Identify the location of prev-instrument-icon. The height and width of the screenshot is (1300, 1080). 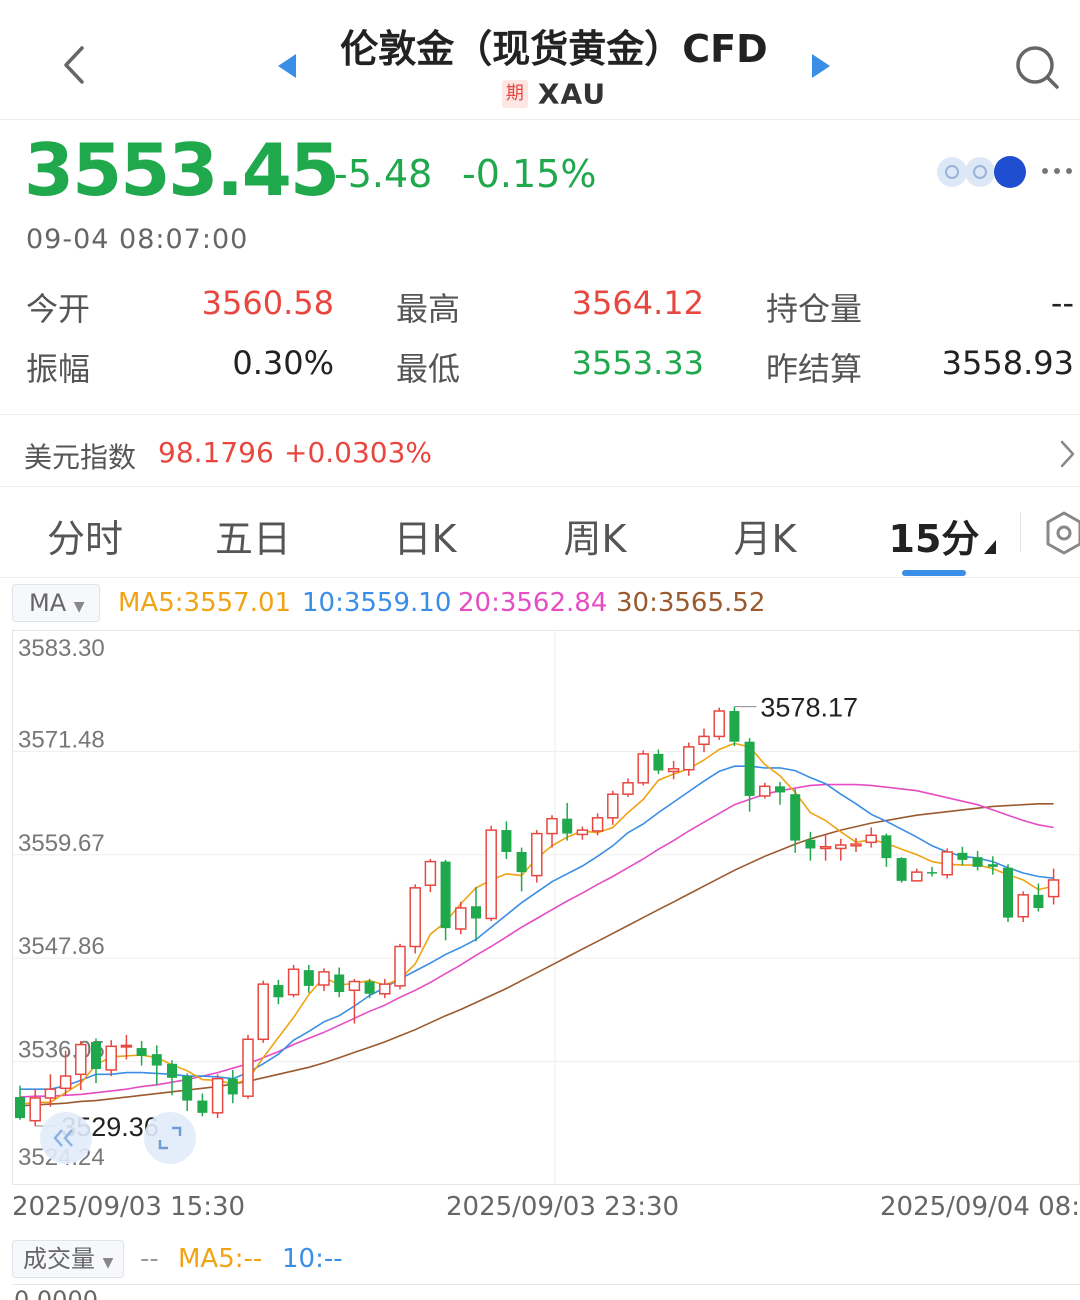
(288, 66).